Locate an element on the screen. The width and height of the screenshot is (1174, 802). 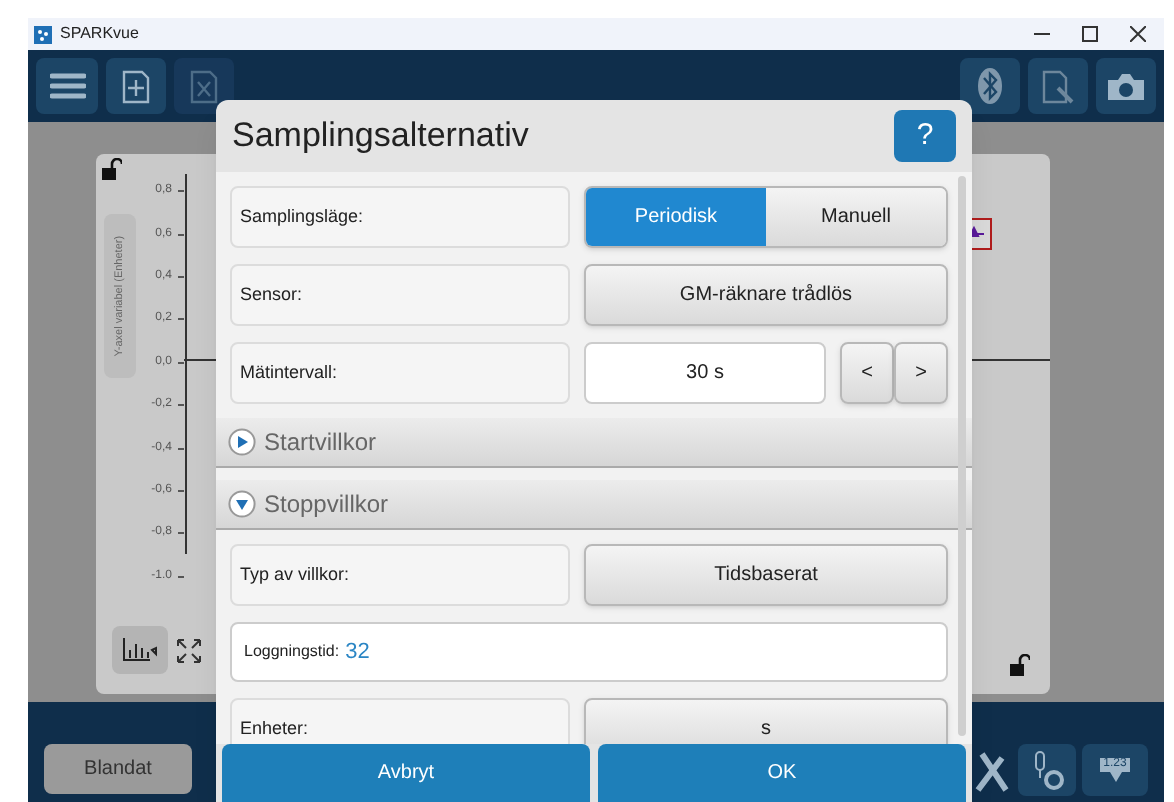
cancel-button: Avbryt is located at coordinates (406, 773).